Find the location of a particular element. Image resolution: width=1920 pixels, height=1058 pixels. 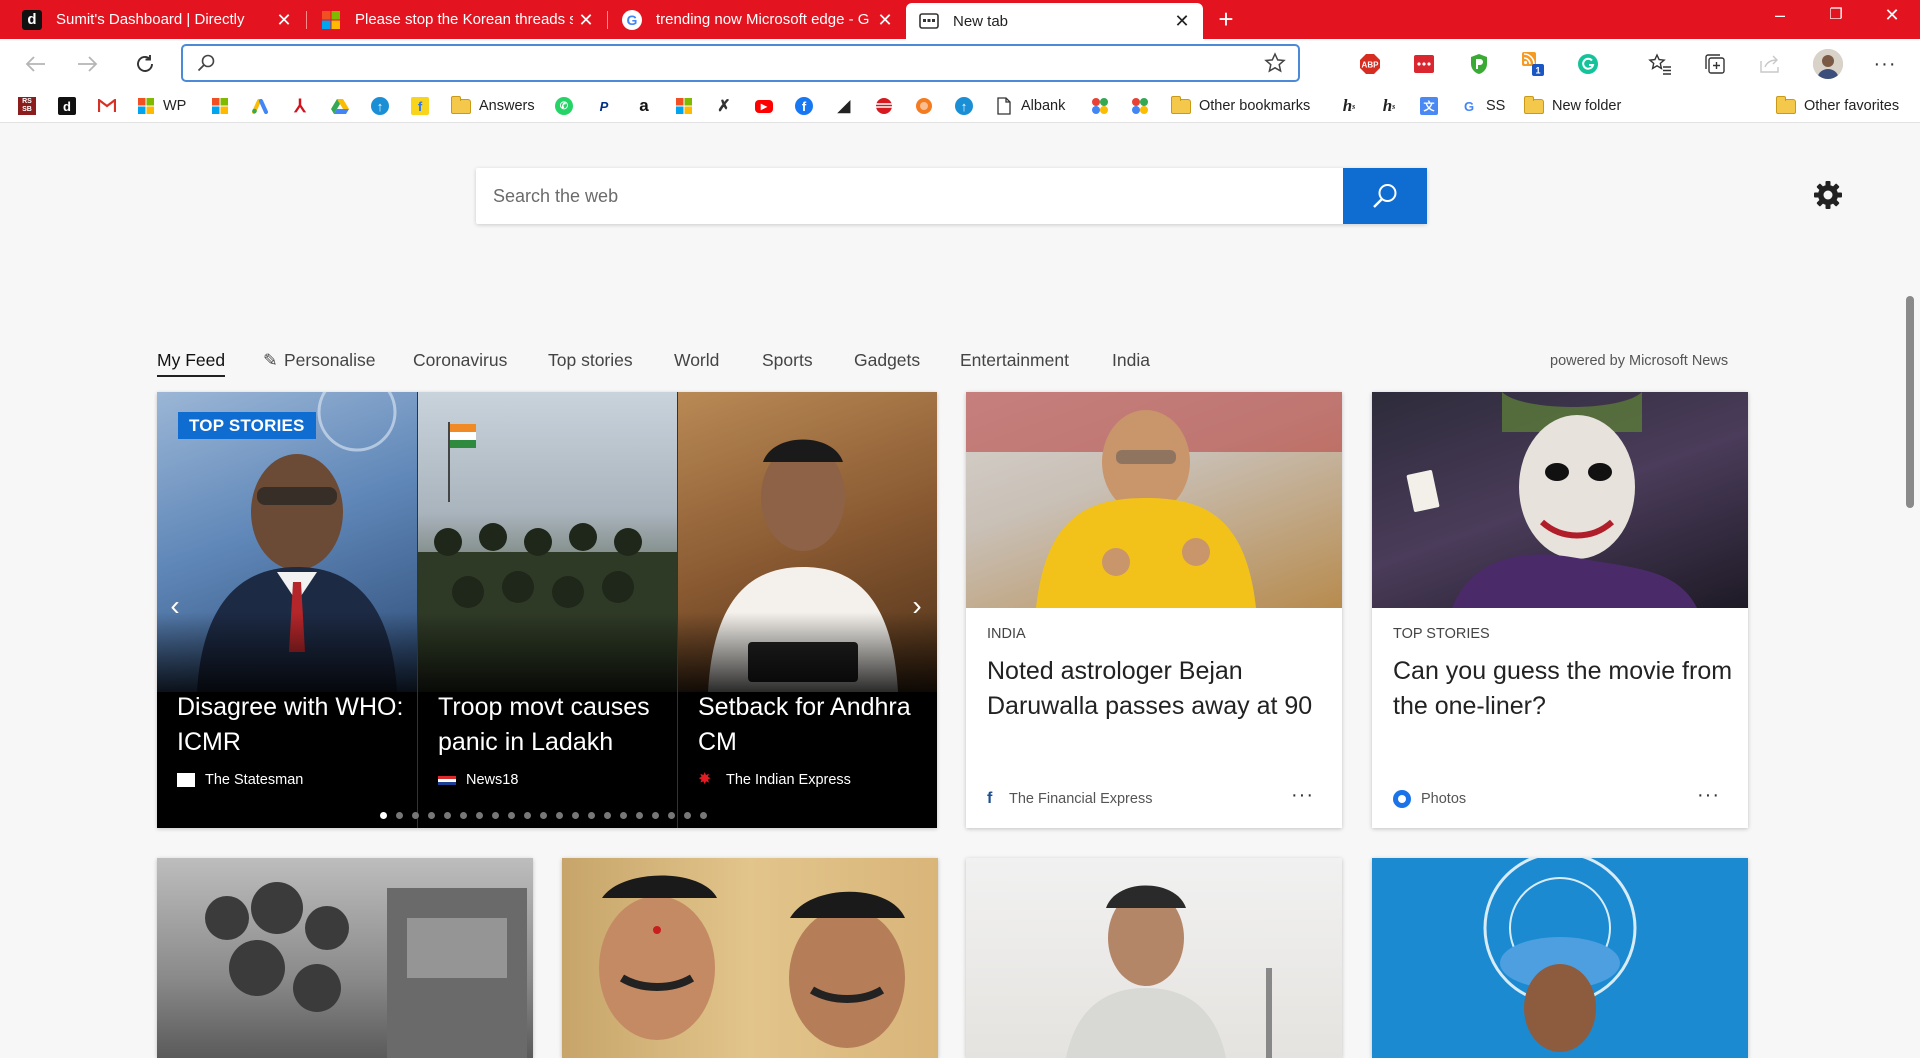

address-bar is located at coordinates (740, 63).